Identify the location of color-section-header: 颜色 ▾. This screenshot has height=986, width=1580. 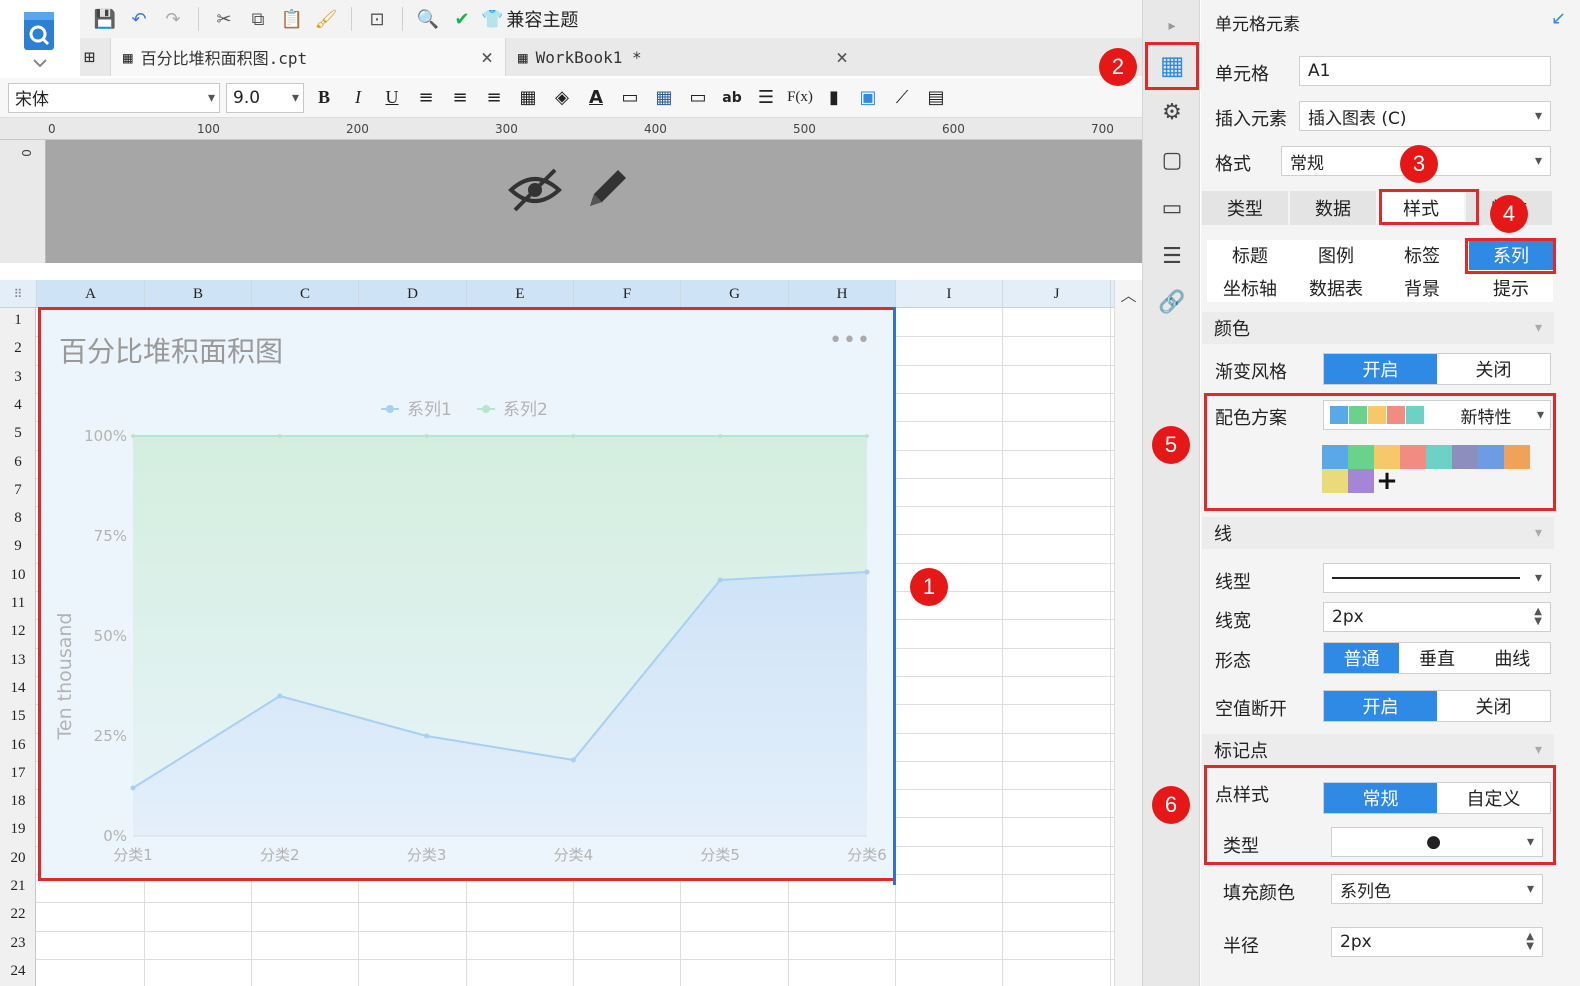
(1378, 328).